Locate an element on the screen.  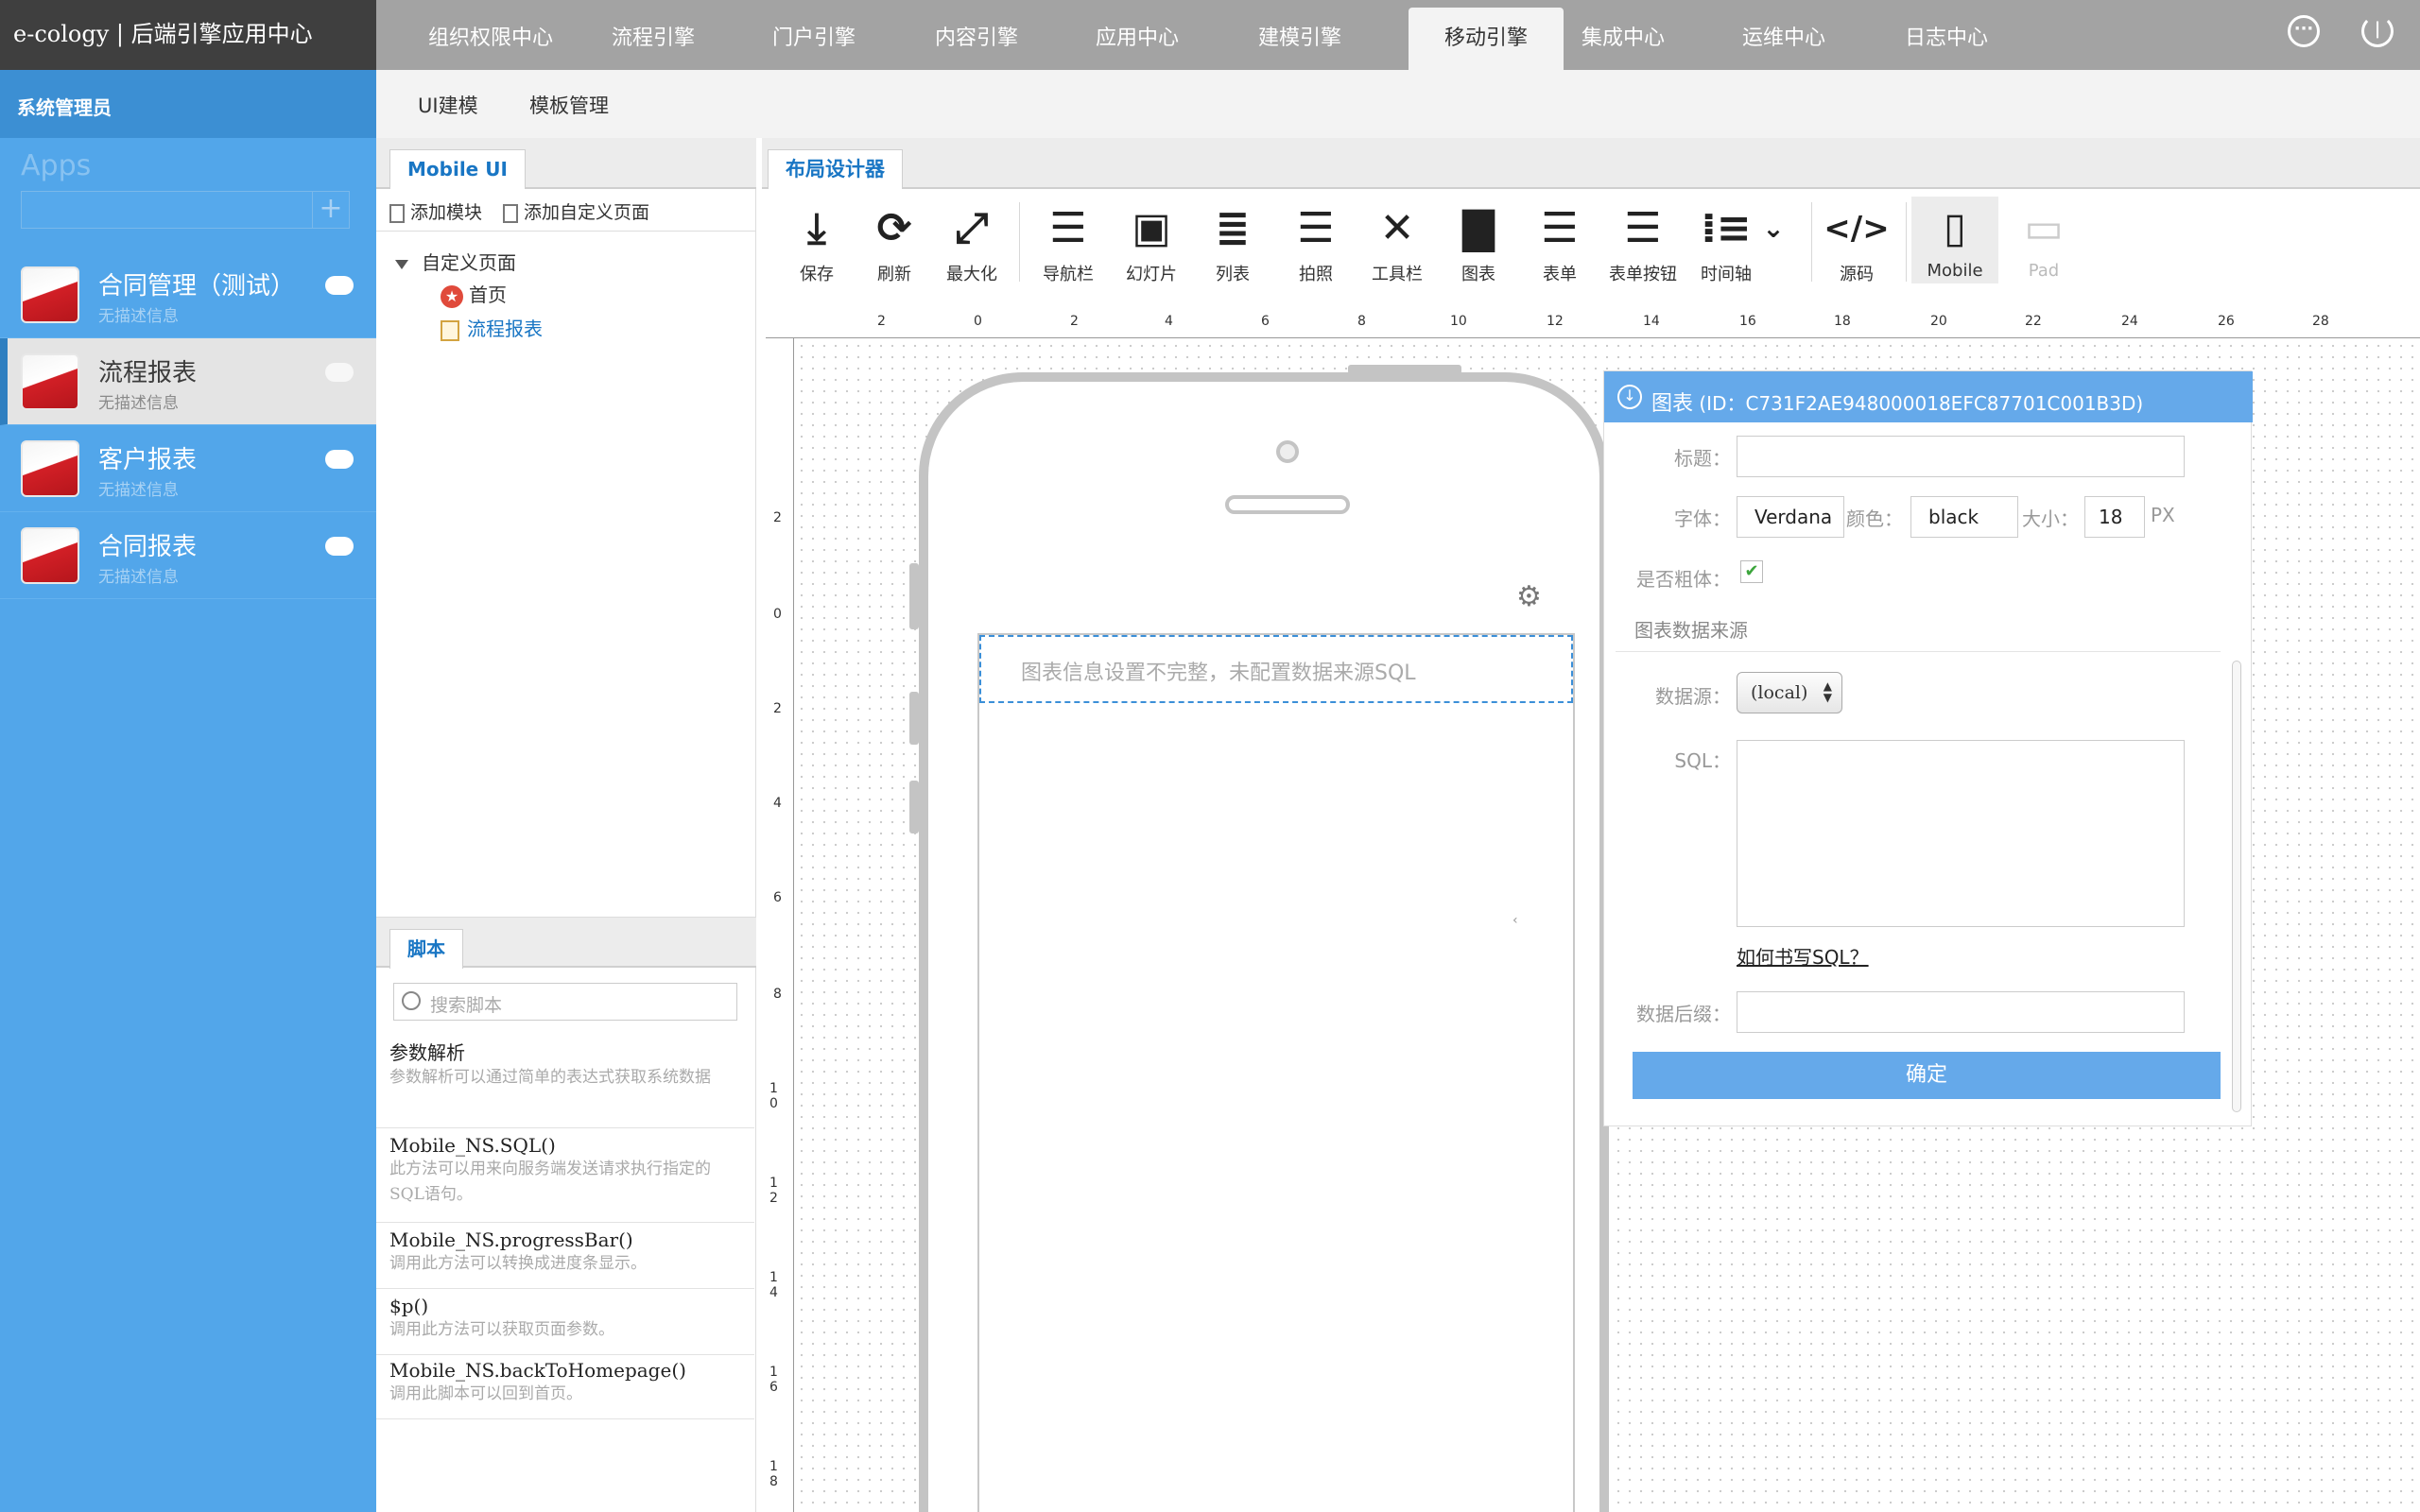
phone-screen: 图表信息设置不完整，未配置数据来源SQL is located at coordinates (1276, 1072).